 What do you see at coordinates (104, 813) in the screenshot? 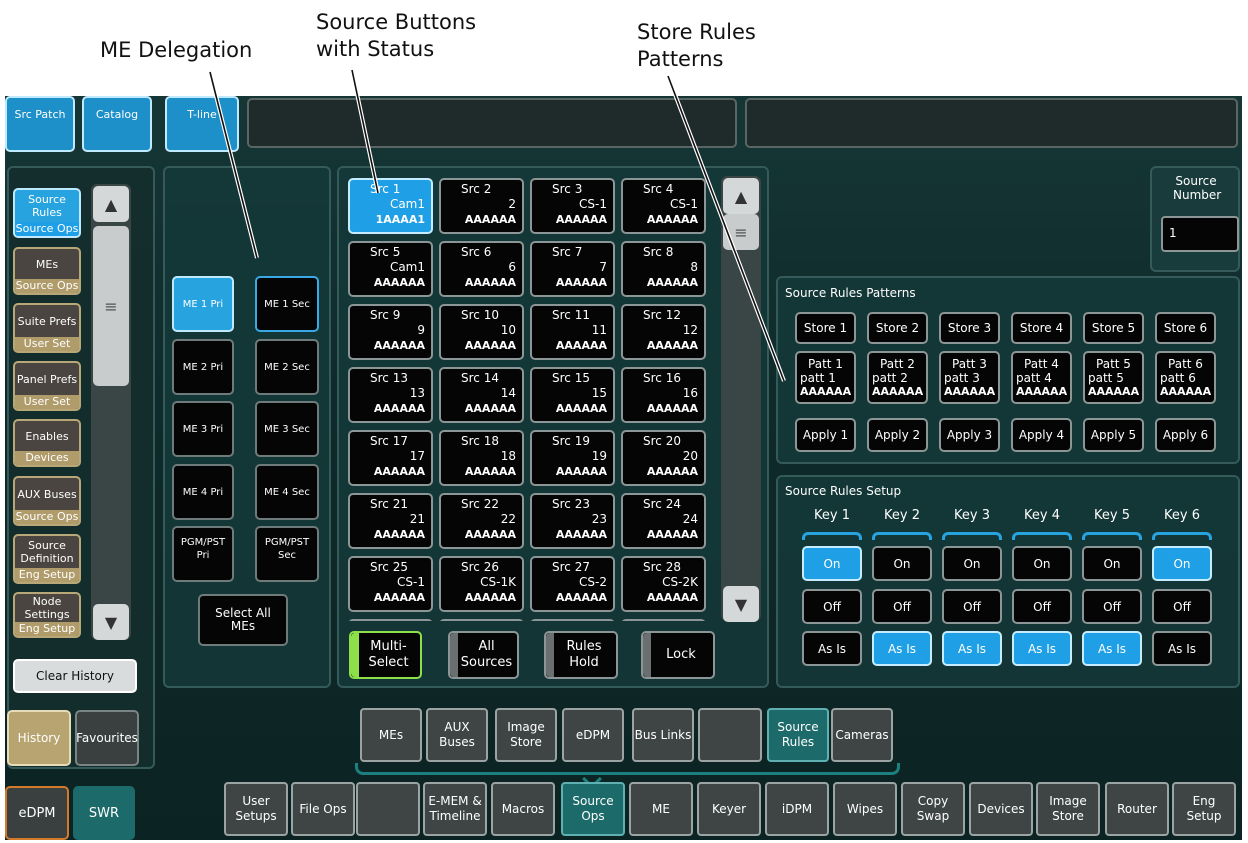
I see `swr-mode-button: SWR` at bounding box center [104, 813].